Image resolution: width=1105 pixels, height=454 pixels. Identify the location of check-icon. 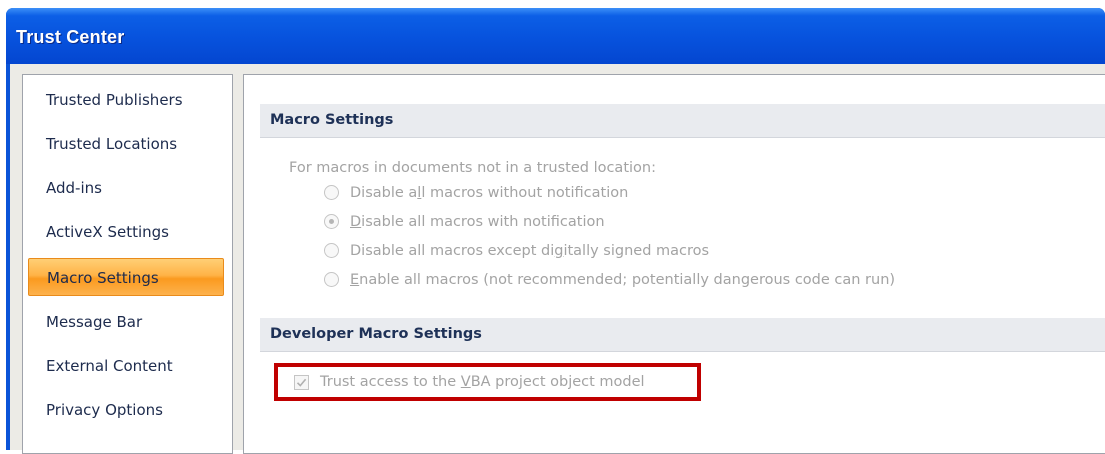
(301, 382).